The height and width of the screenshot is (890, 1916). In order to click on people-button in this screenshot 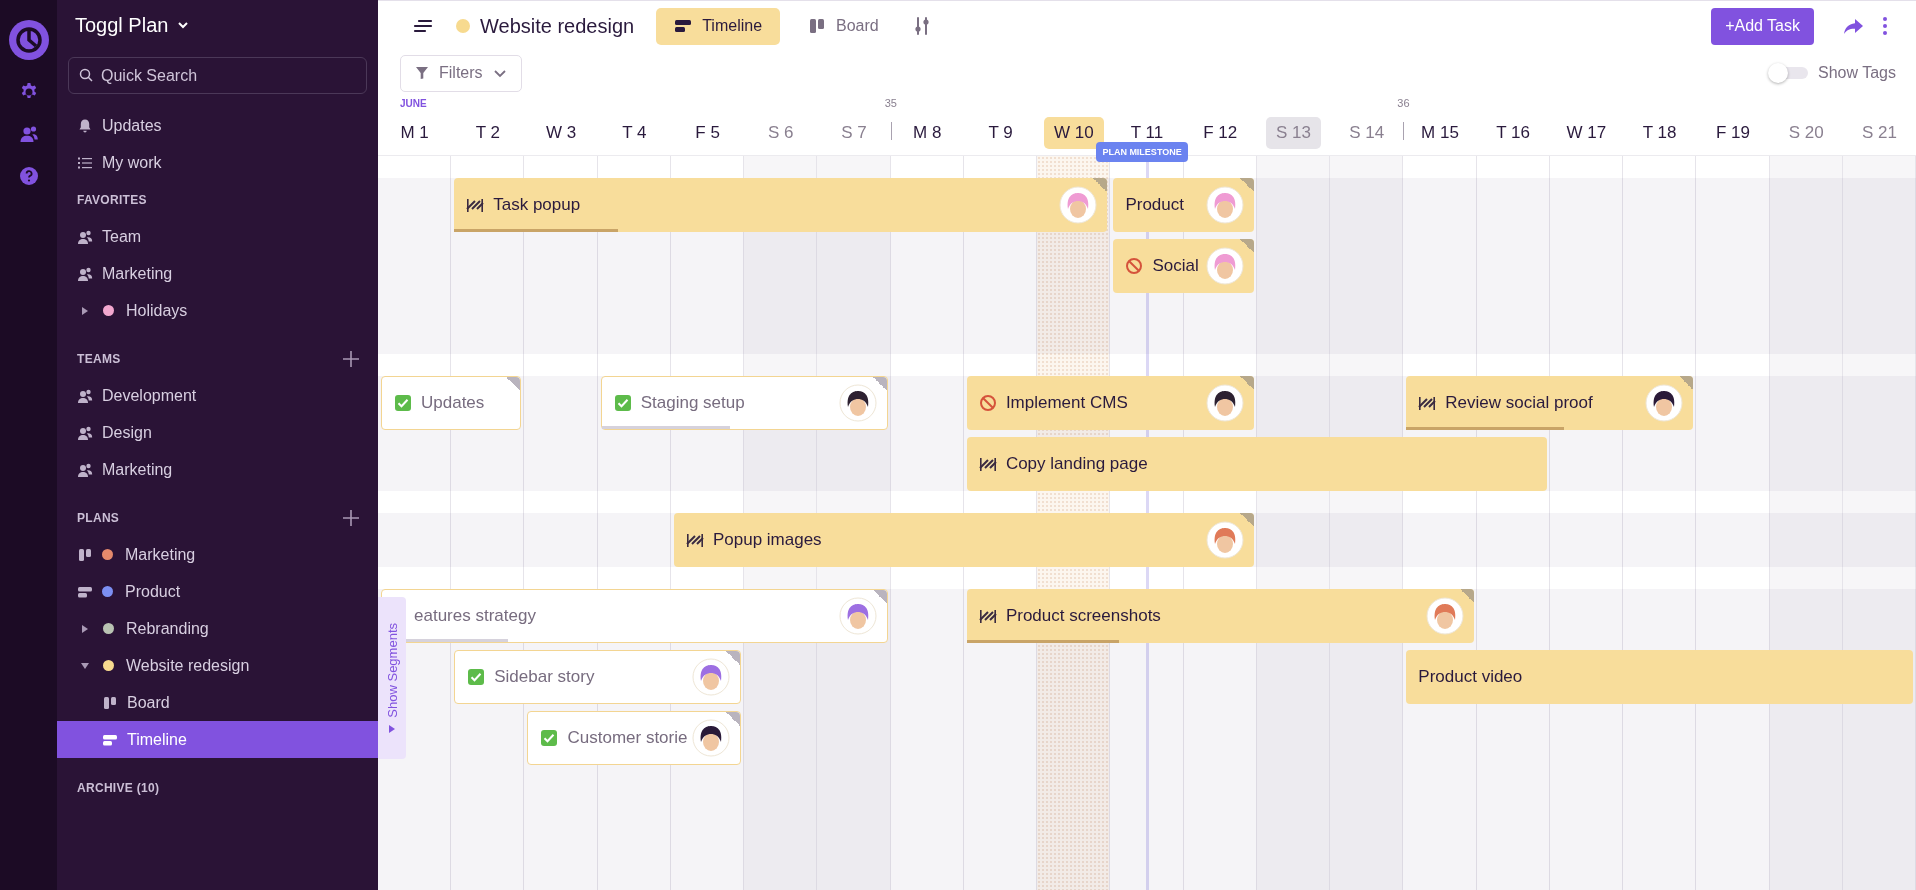, I will do `click(28, 134)`.